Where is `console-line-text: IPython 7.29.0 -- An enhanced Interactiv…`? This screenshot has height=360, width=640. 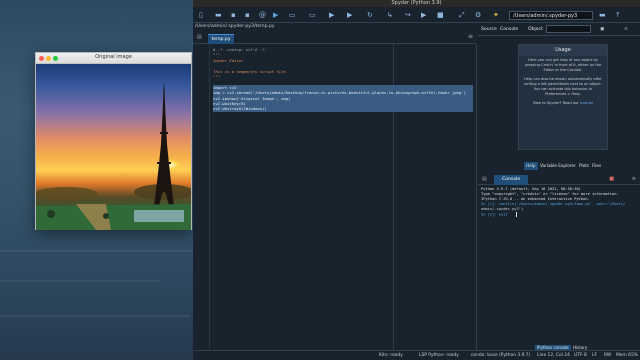
console-line-text: IPython 7.29.0 -- An enhanced Interactiv… is located at coordinates (535, 199).